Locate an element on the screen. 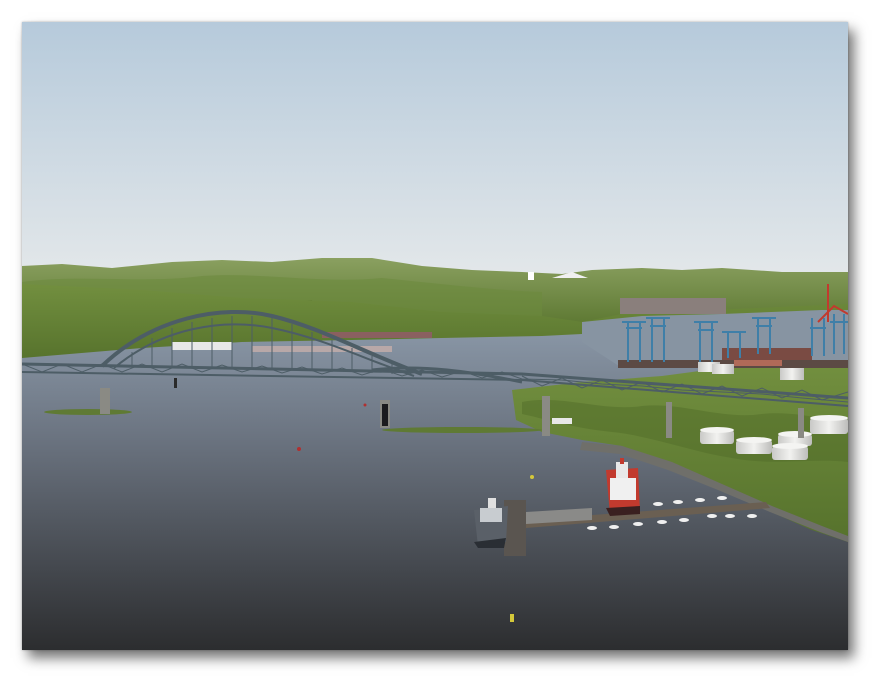 The width and height of the screenshot is (891, 694). shore-building is located at coordinates (562, 421).